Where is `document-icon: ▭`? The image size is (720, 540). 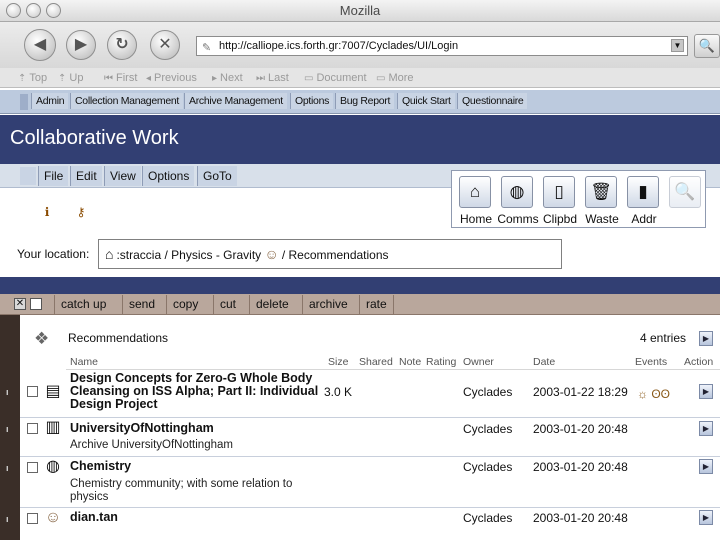 document-icon: ▭ is located at coordinates (309, 78).